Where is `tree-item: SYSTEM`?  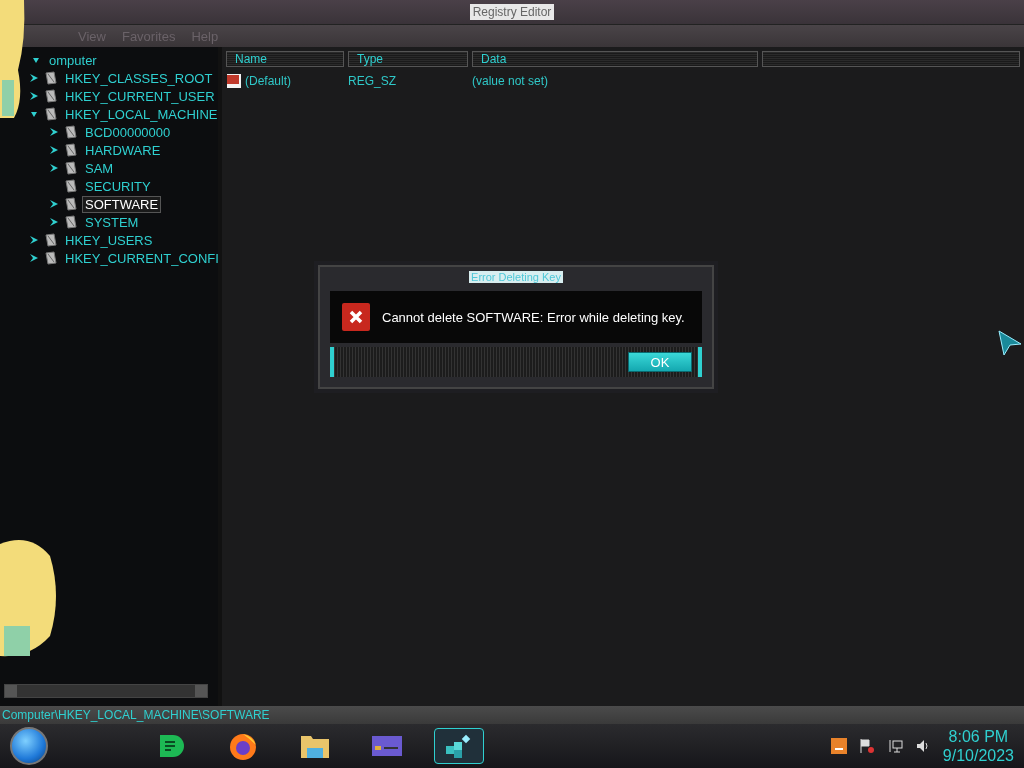
tree-item: SYSTEM is located at coordinates (112, 222).